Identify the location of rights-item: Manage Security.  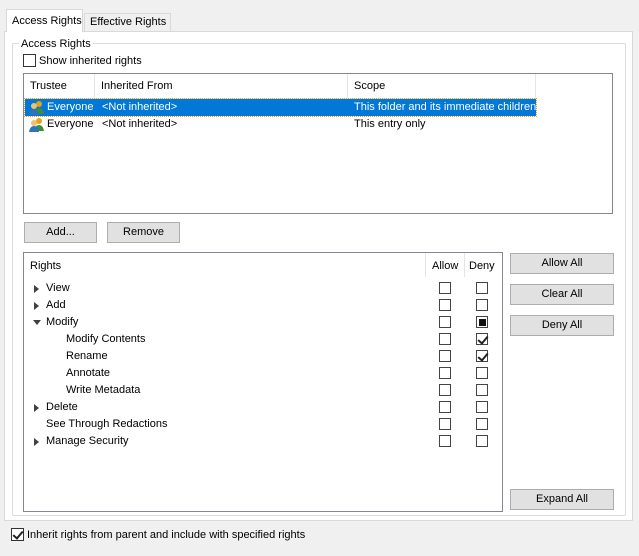
(263, 441).